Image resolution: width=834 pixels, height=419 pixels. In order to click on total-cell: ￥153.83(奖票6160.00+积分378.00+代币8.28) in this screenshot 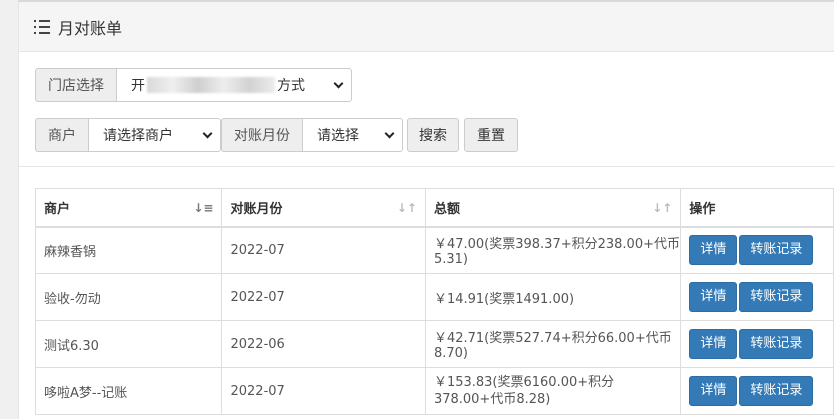, I will do `click(553, 391)`.